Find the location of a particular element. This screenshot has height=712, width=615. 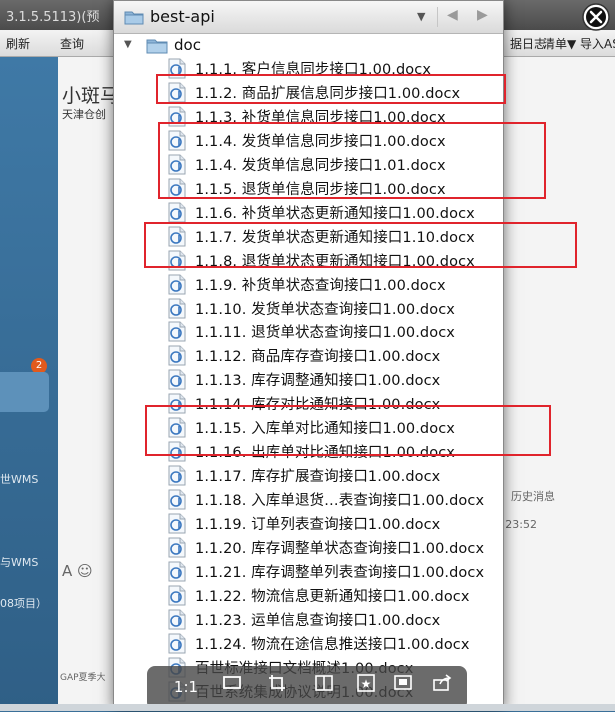

file-row: 1.1.22. 物流信息更新通知接口1.00.docx is located at coordinates (308, 595).